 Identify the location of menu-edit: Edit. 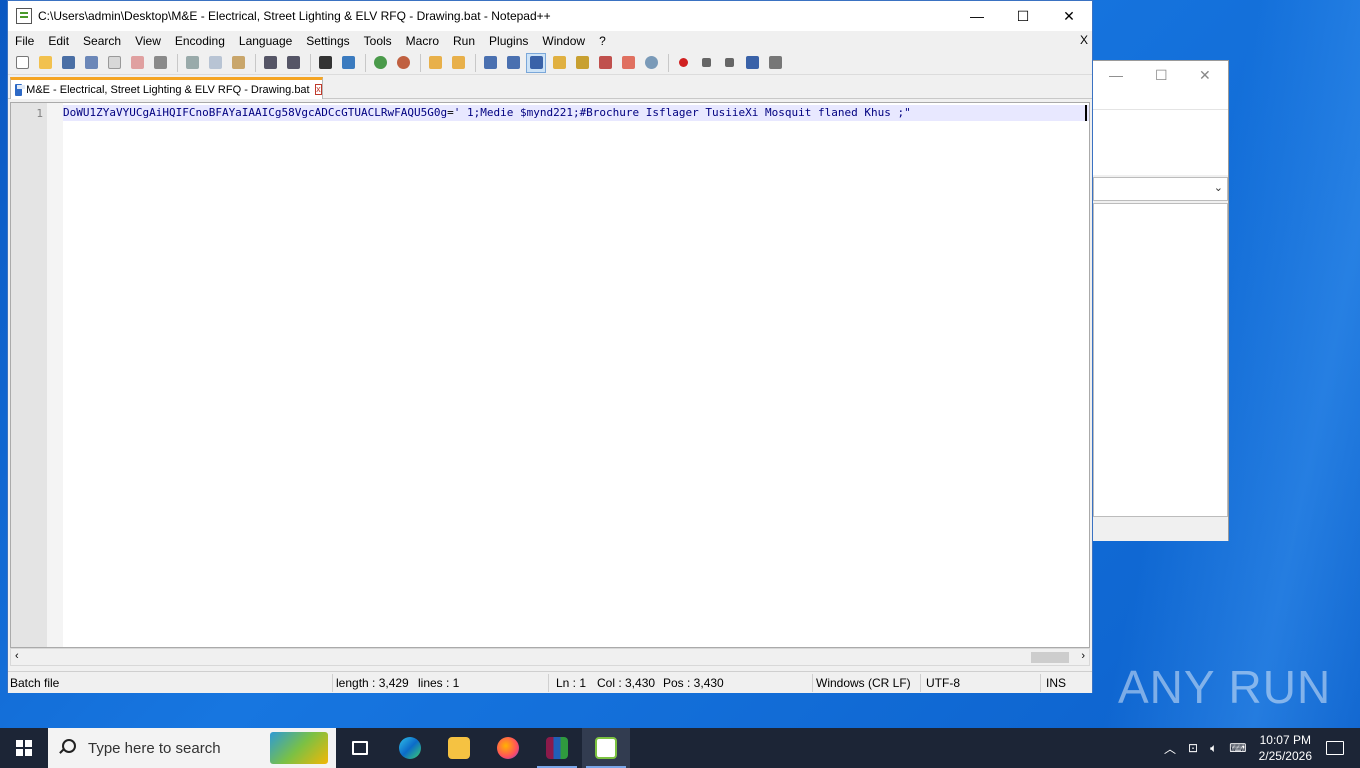
(58, 41).